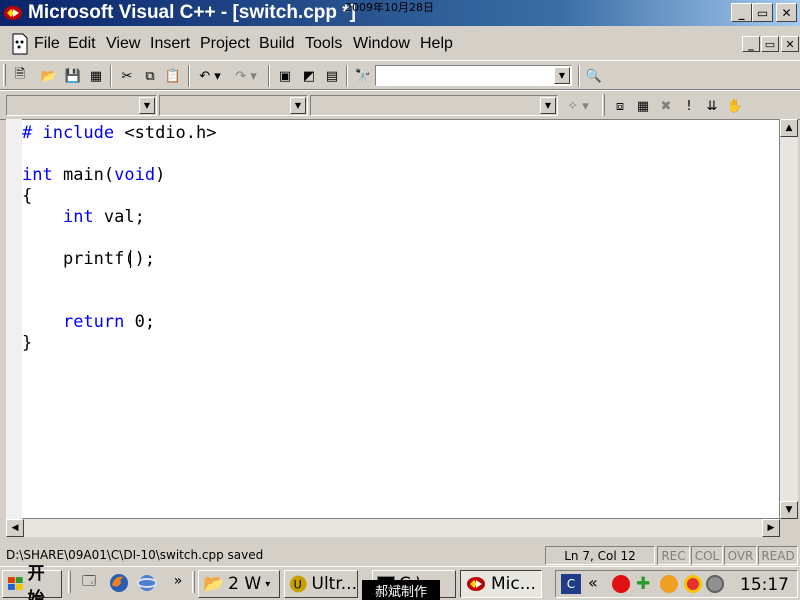 The image size is (800, 600). What do you see at coordinates (381, 44) in the screenshot?
I see `menu-window: Window` at bounding box center [381, 44].